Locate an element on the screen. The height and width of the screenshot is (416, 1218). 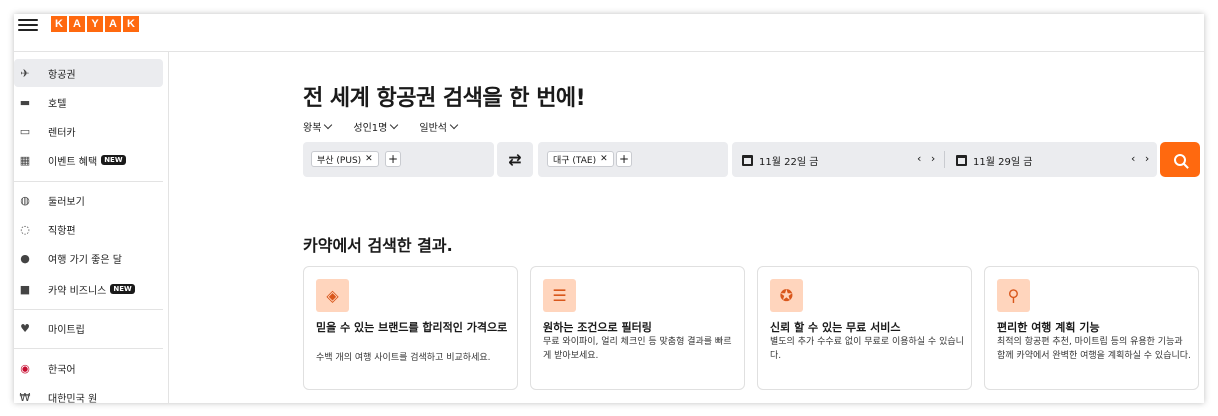
briefcase-icon: ■ is located at coordinates (25, 289).